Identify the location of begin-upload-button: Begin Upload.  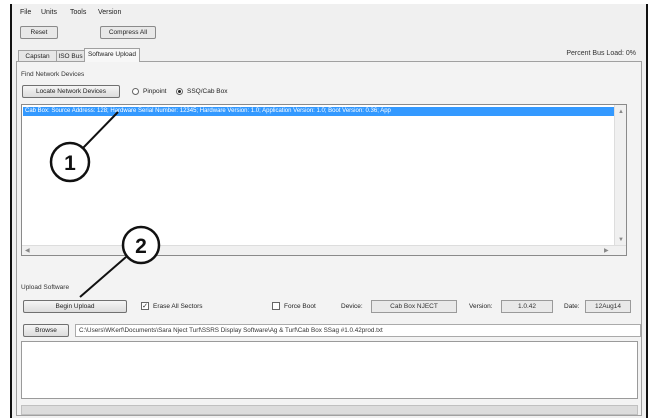
(75, 306).